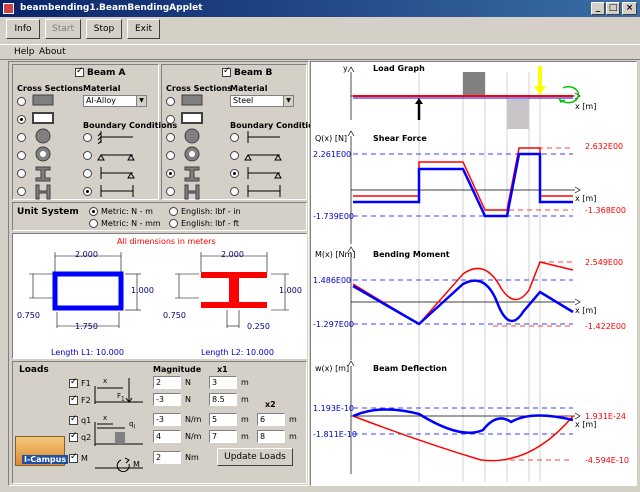 The width and height of the screenshot is (640, 492). What do you see at coordinates (43, 192) in the screenshot?
I see `hbeam-section-icon` at bounding box center [43, 192].